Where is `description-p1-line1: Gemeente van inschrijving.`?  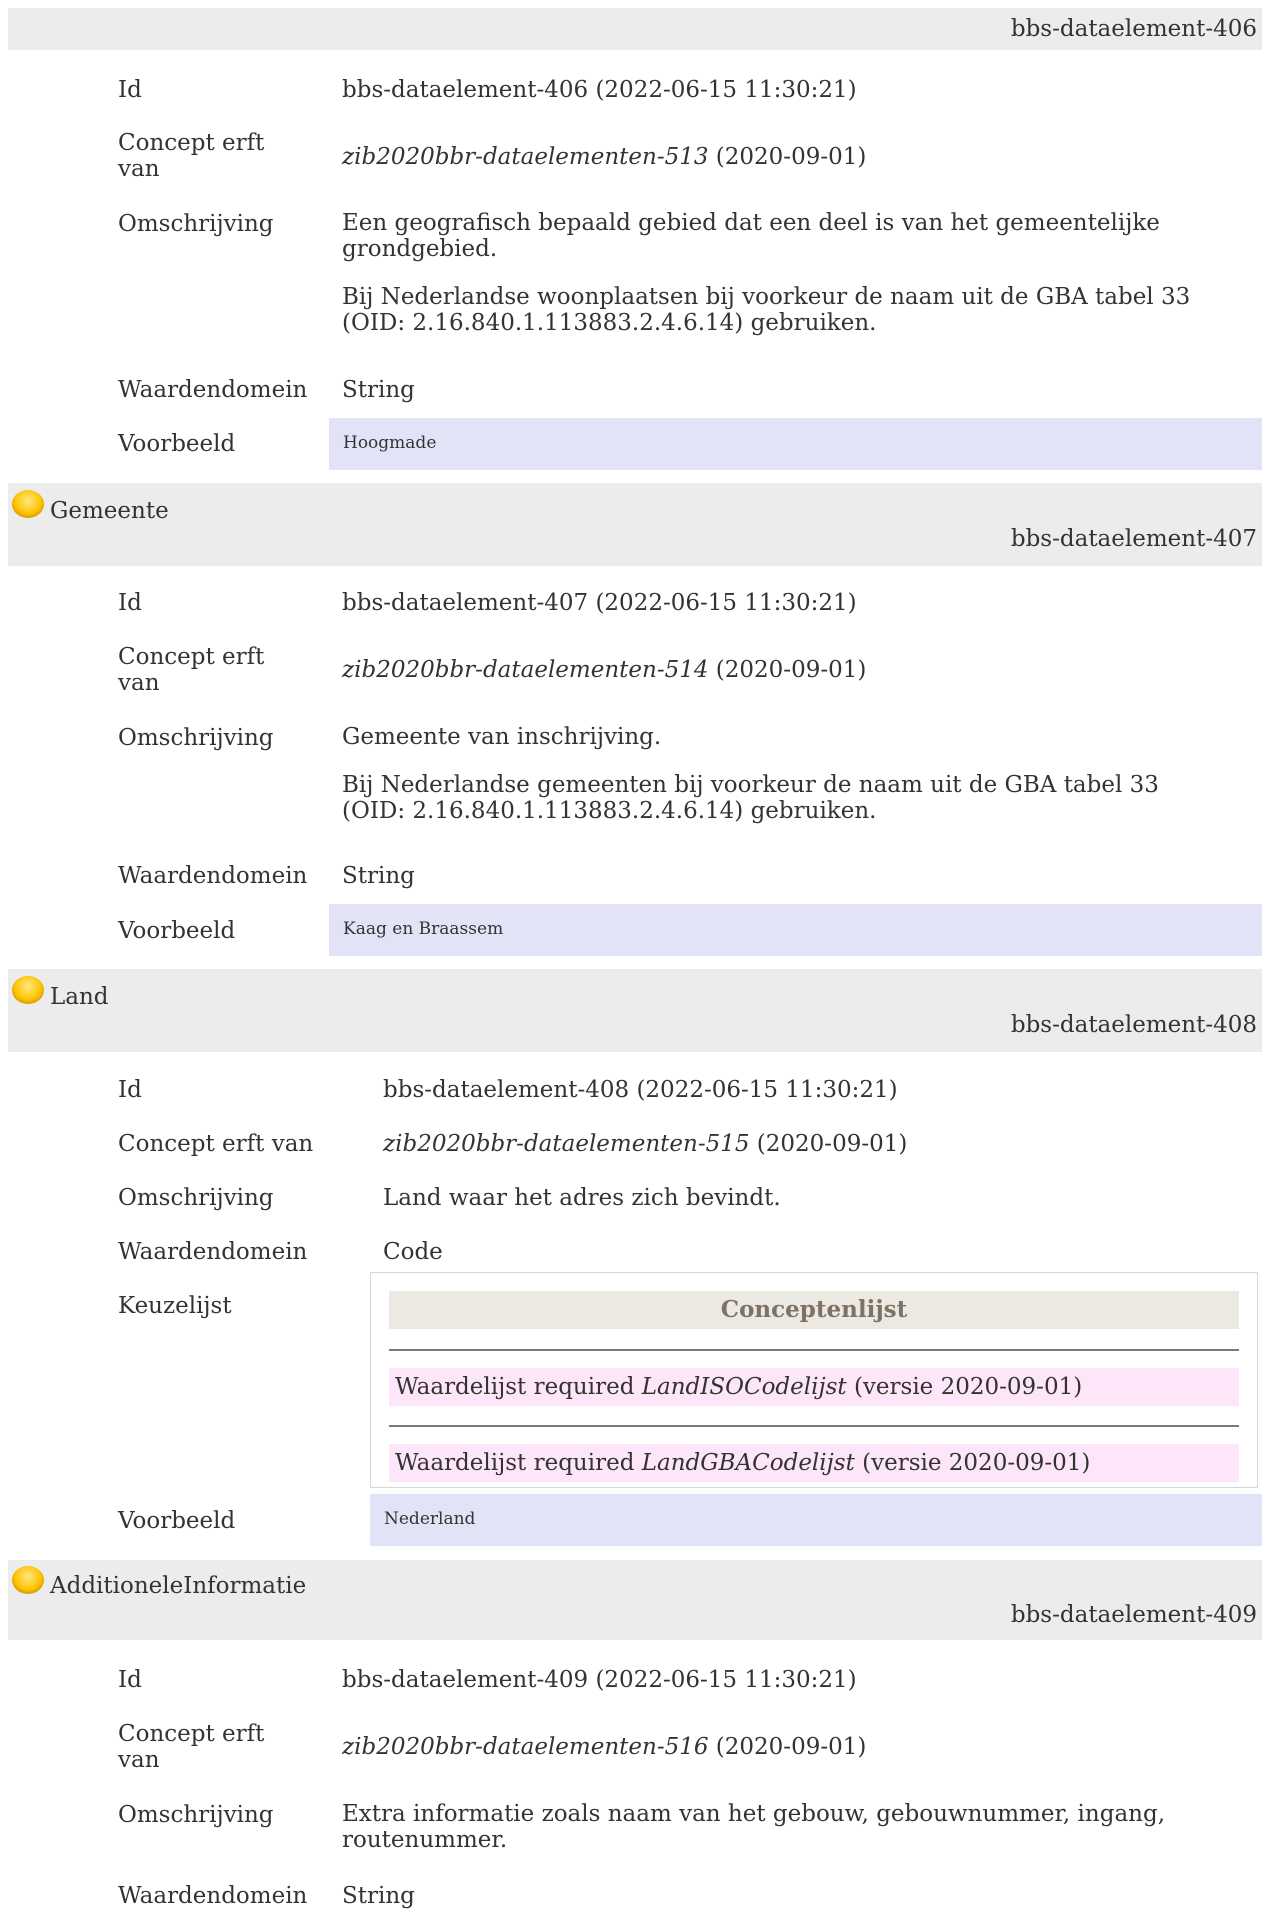 description-p1-line1: Gemeente van inschrijving. is located at coordinates (502, 737).